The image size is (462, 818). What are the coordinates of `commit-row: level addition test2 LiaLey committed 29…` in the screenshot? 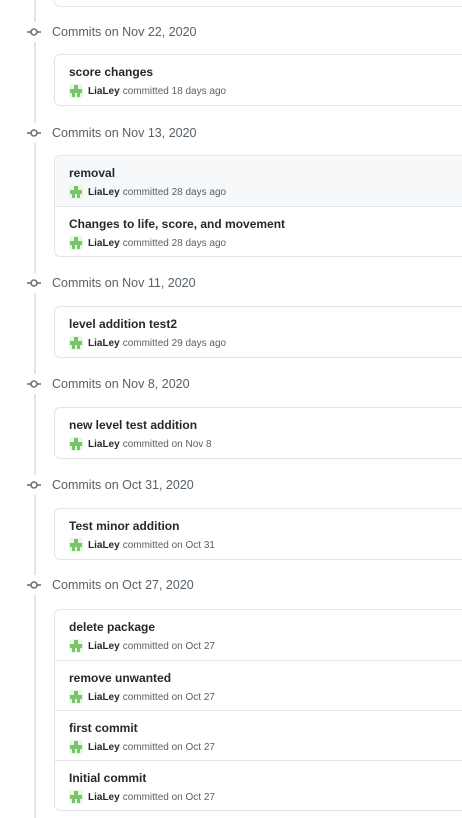 It's located at (258, 332).